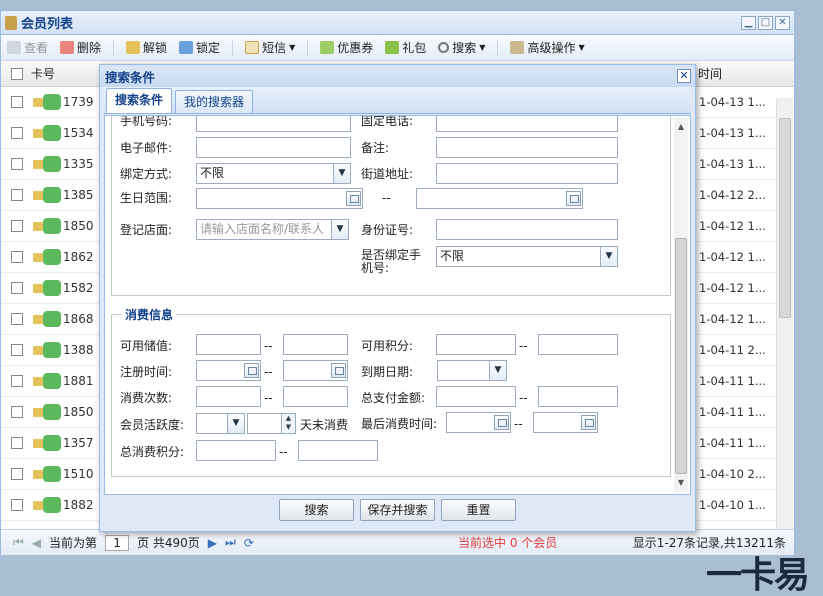 This screenshot has height=596, width=823. I want to click on balance-min-input, so click(228, 344).